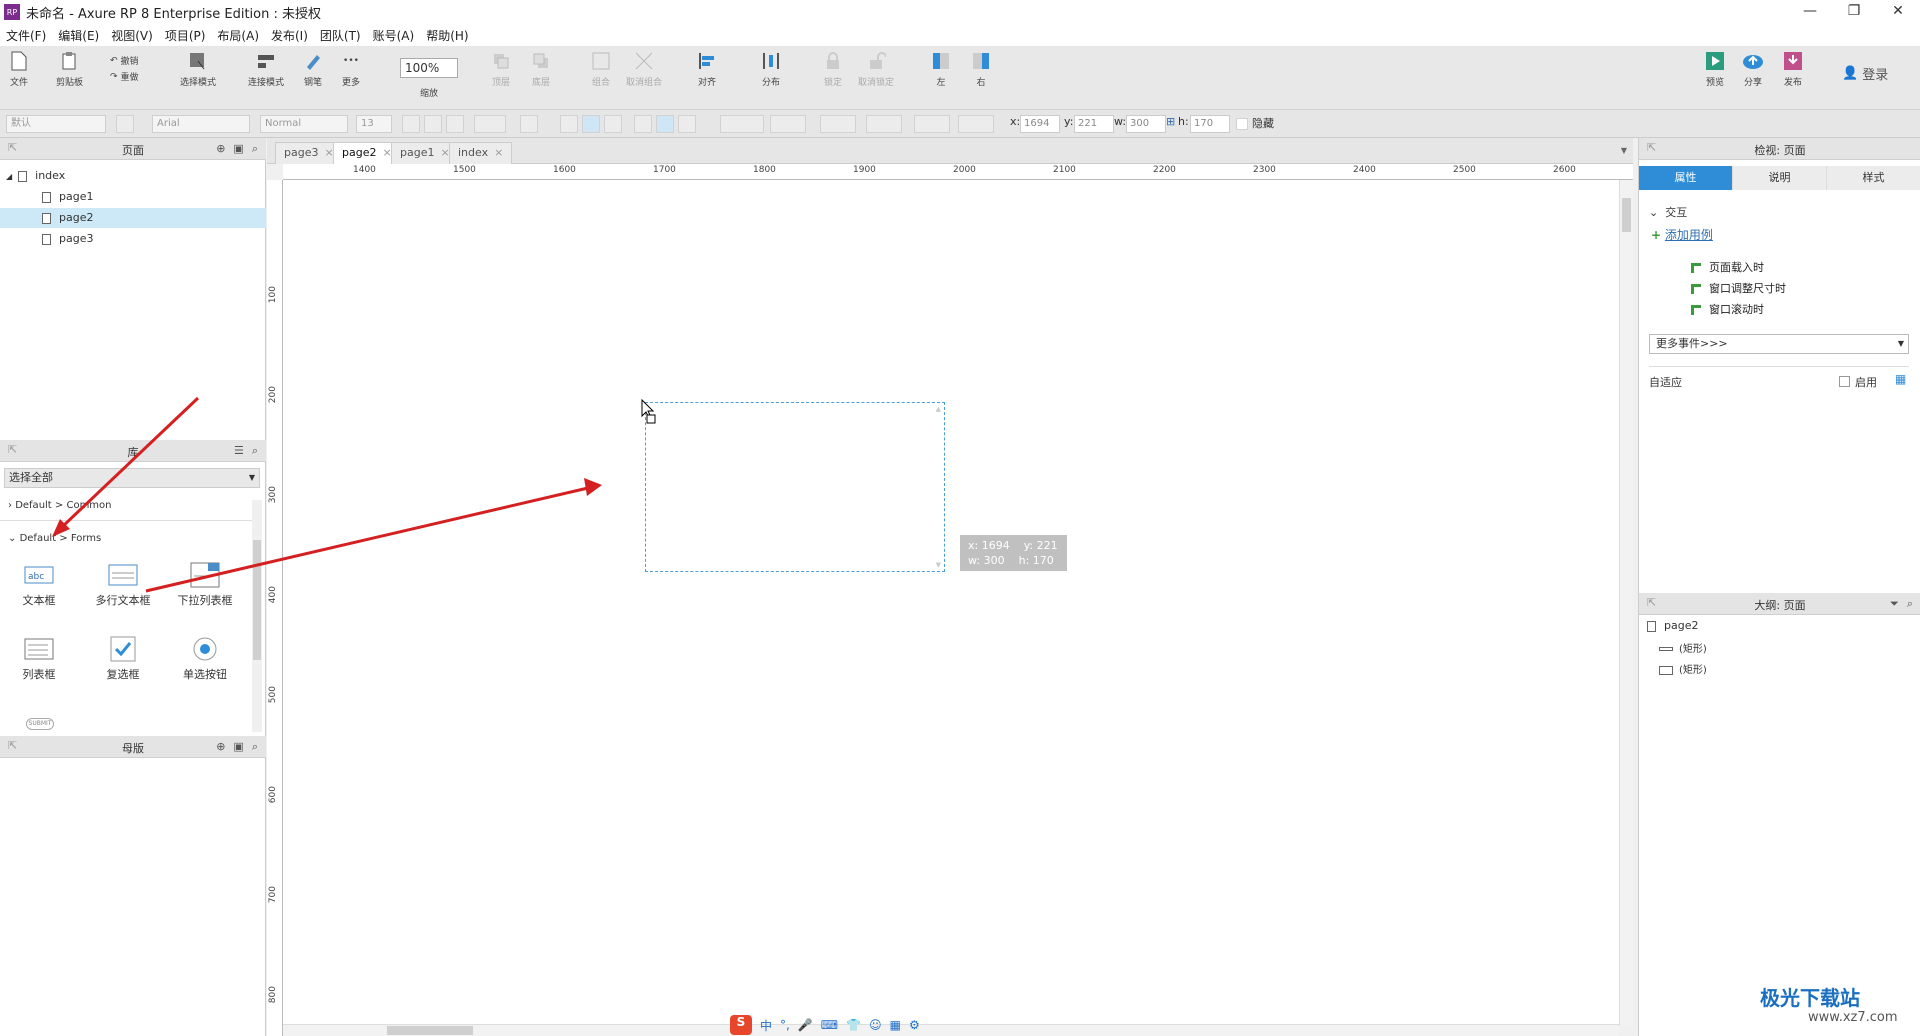 Image resolution: width=1920 pixels, height=1036 pixels. Describe the element at coordinates (429, 68) in the screenshot. I see `zoom-select: 100%` at that location.